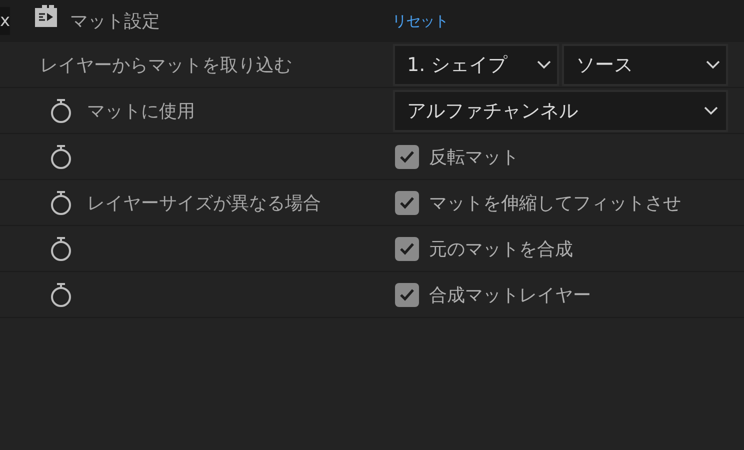  I want to click on checkbox-label: マットを伸縮してフィットさせ, so click(555, 203).